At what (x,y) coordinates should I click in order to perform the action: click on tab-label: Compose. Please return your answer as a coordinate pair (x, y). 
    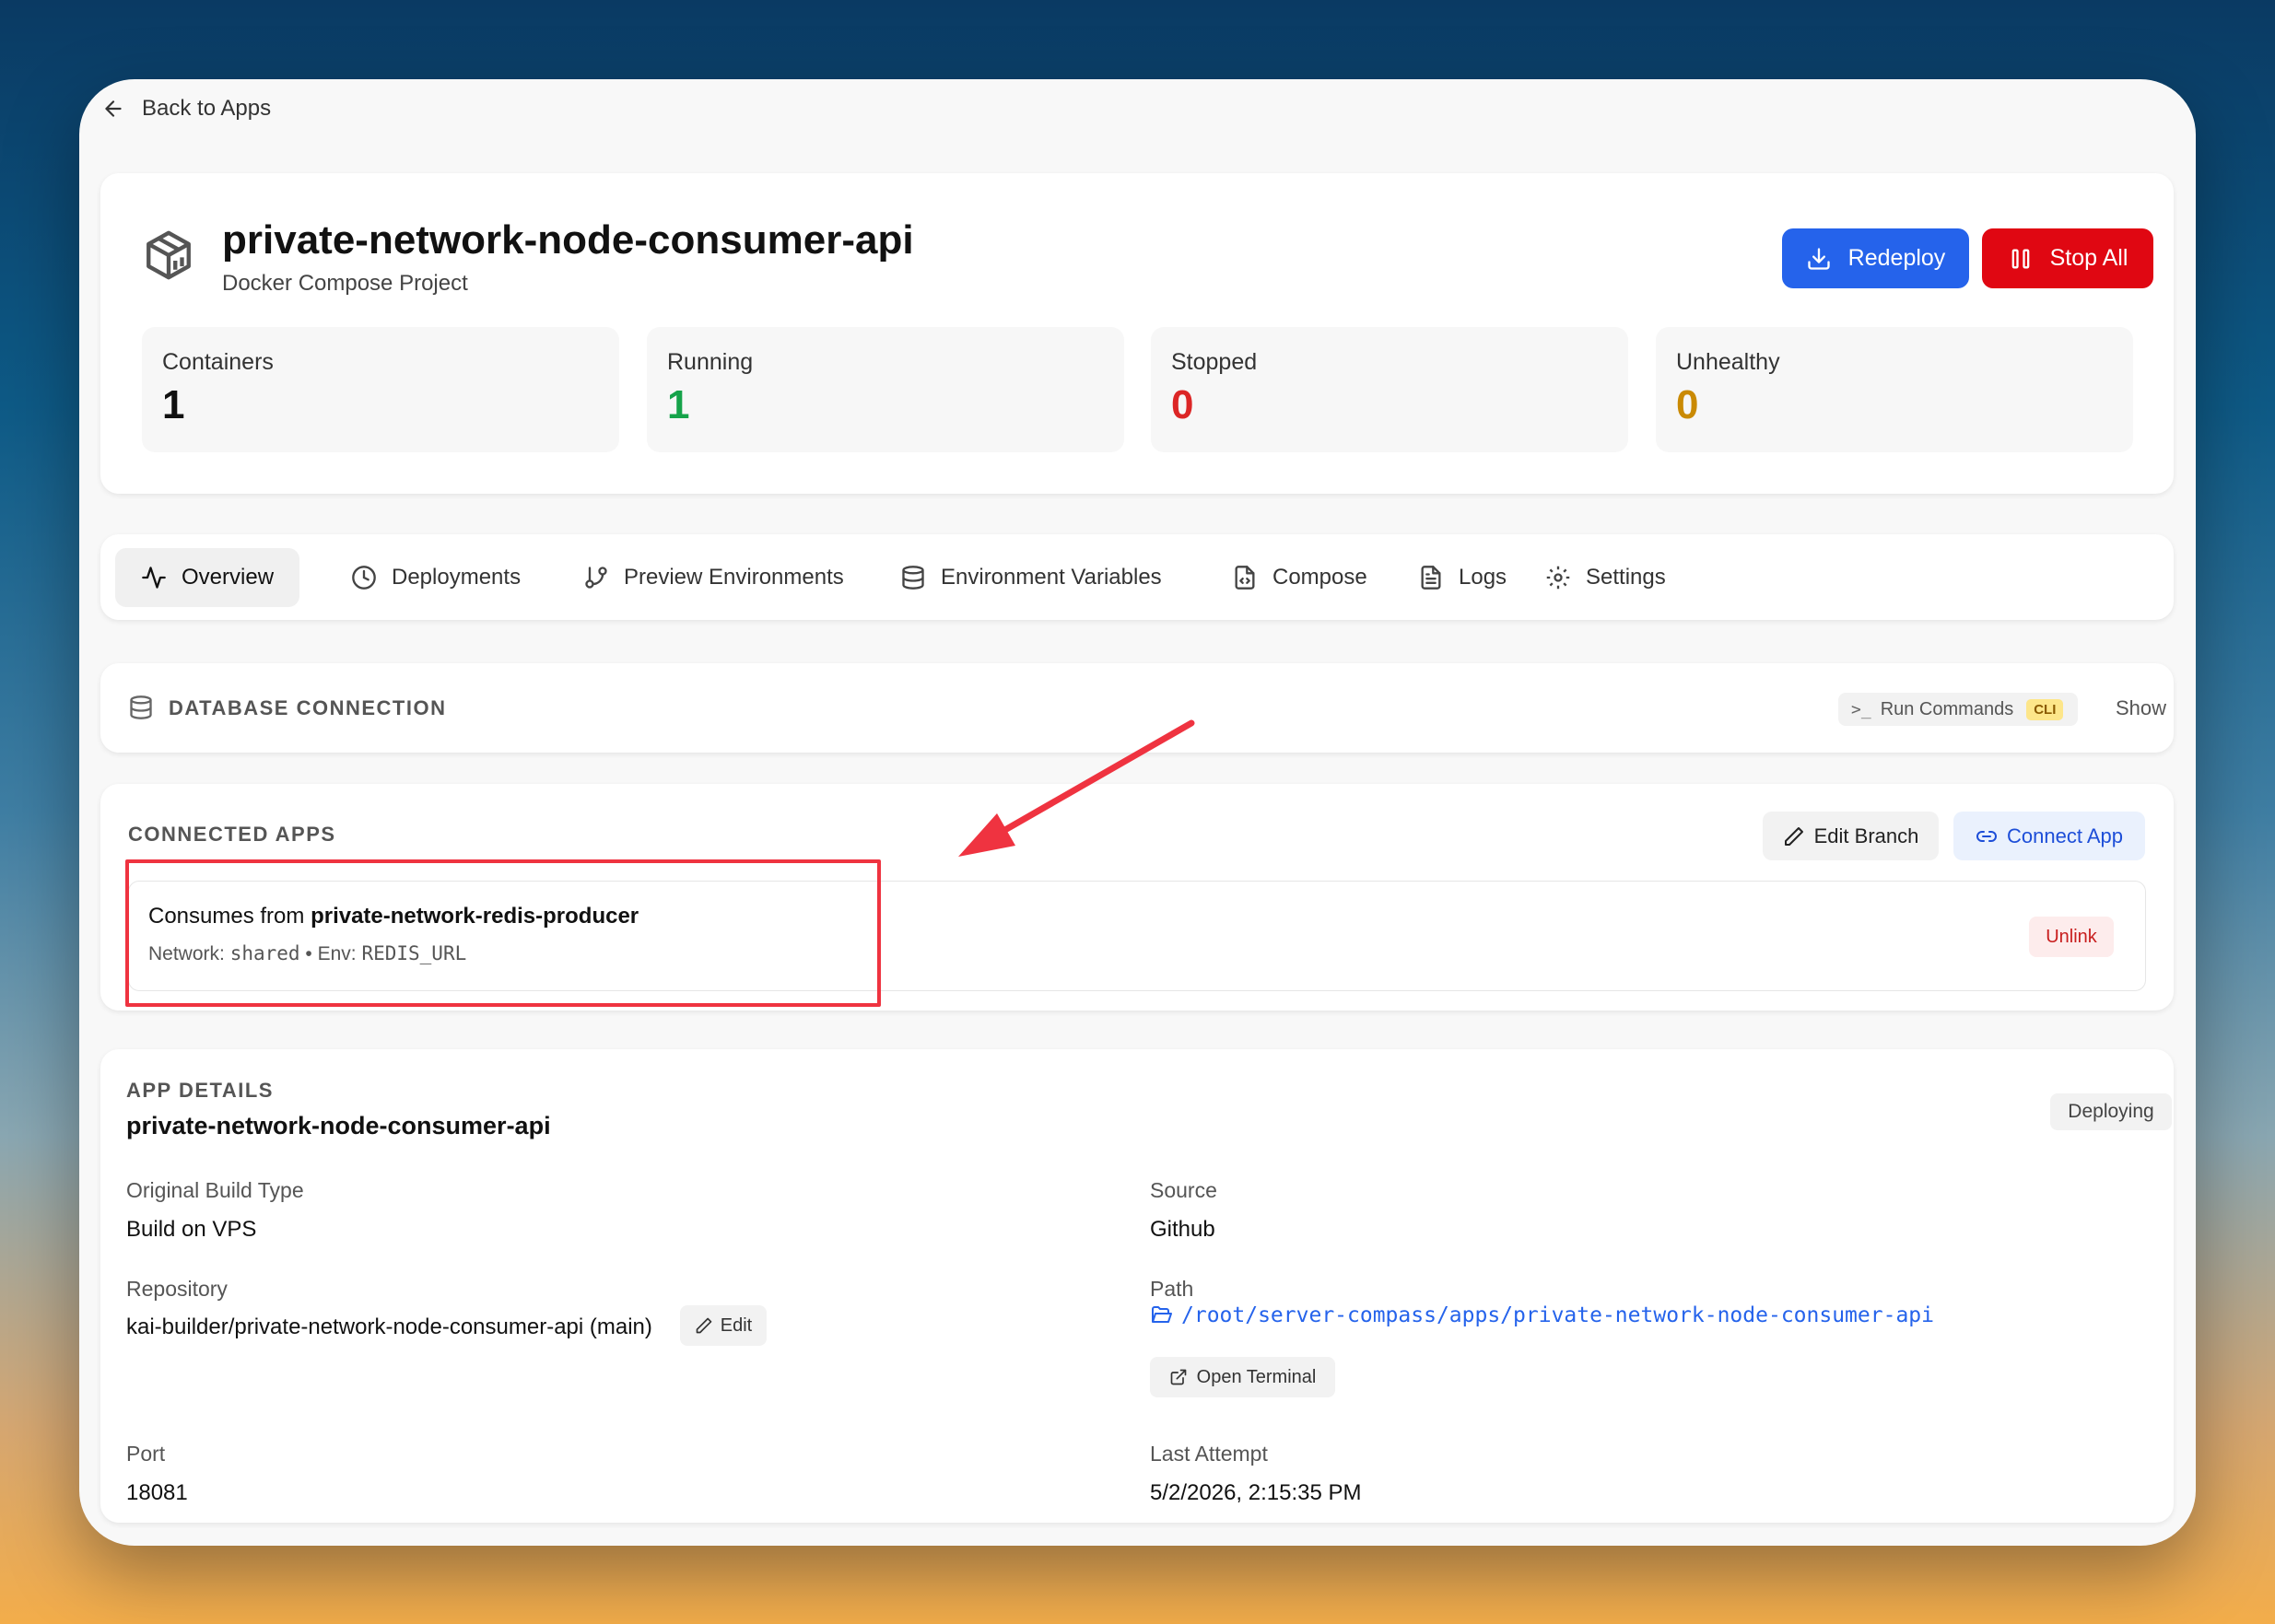
    Looking at the image, I should click on (1319, 578).